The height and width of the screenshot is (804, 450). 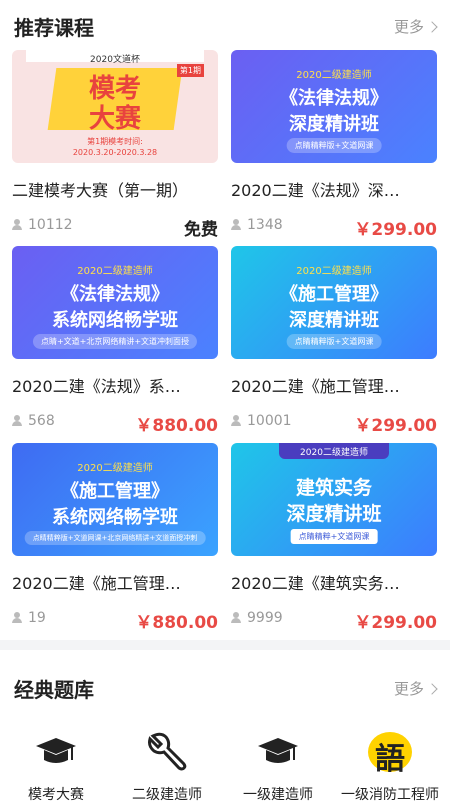 I want to click on language-icon: 語, so click(x=390, y=752).